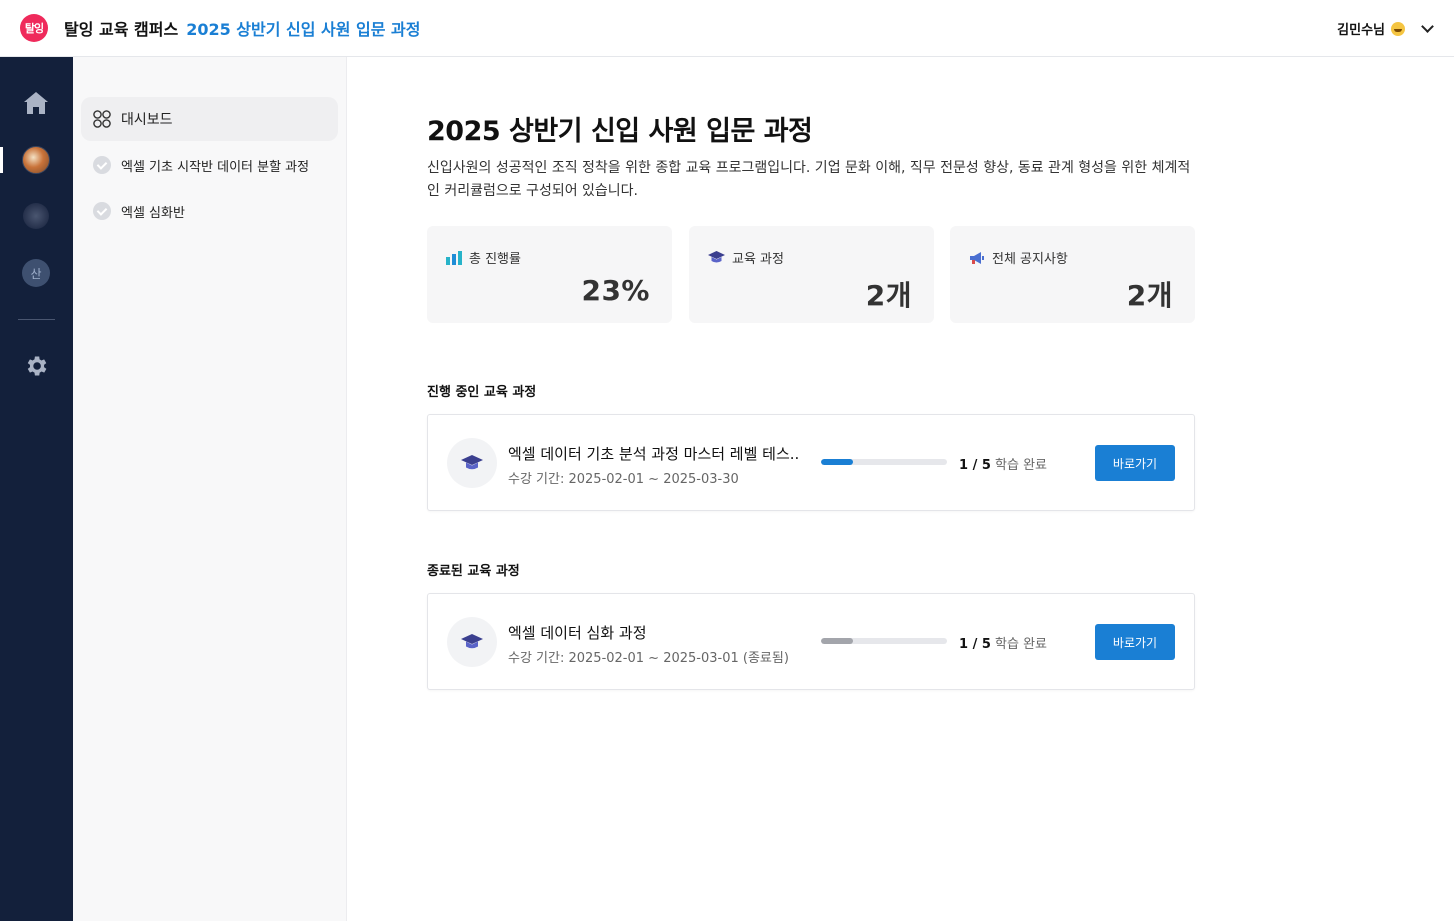 This screenshot has height=921, width=1454. I want to click on section-title-ongoing: 진행 중인 교육 과정, so click(482, 392).